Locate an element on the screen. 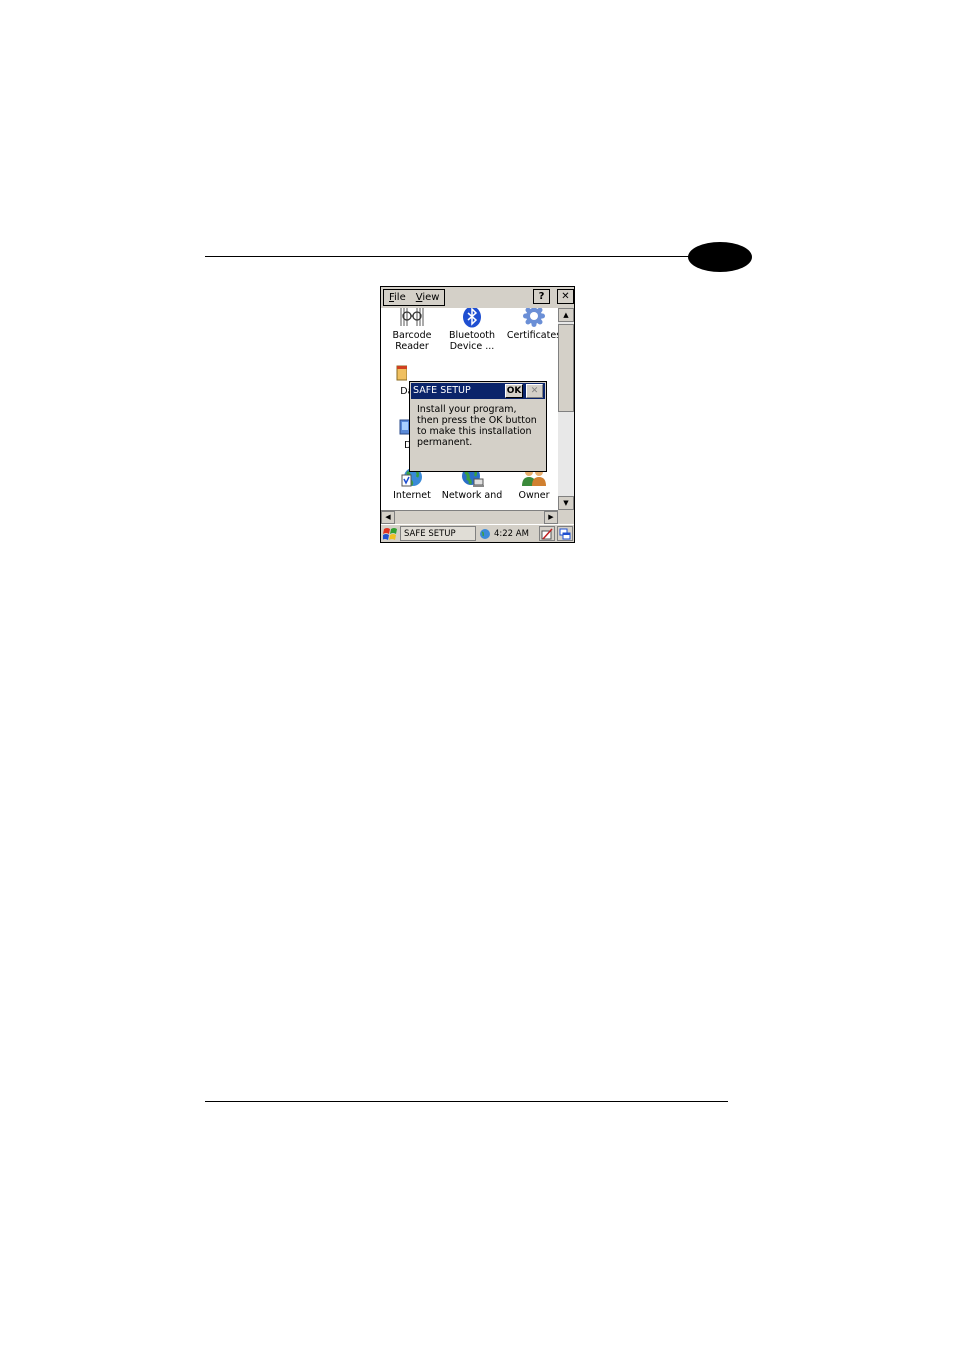 The width and height of the screenshot is (954, 1350). item-label: Barcode is located at coordinates (412, 335).